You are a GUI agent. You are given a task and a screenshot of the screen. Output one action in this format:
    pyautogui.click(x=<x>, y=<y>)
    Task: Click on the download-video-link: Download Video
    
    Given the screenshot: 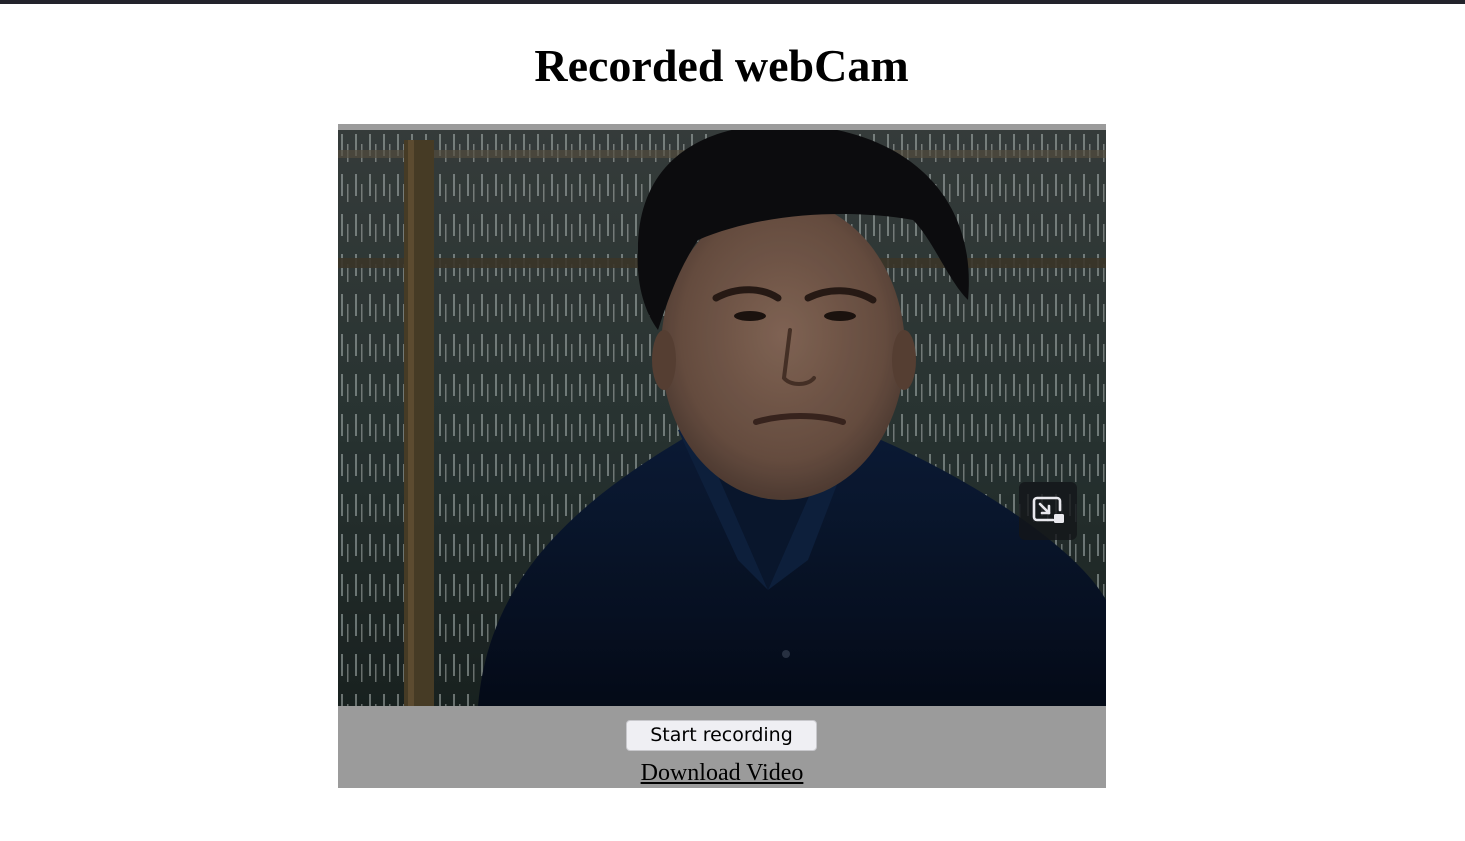 What is the action you would take?
    pyautogui.click(x=722, y=773)
    